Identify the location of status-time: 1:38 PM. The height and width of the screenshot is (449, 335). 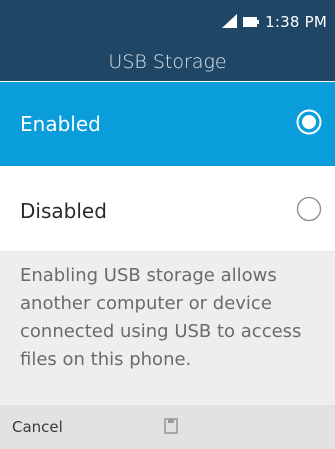
(296, 22).